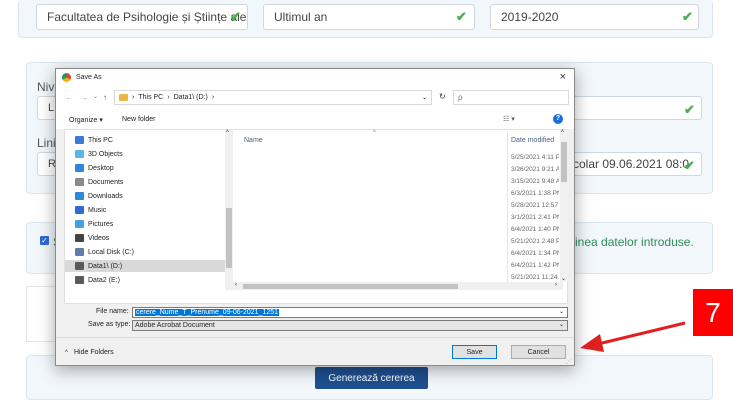 Image resolution: width=733 pixels, height=409 pixels. I want to click on sort-chevron-icon: ^, so click(374, 133).